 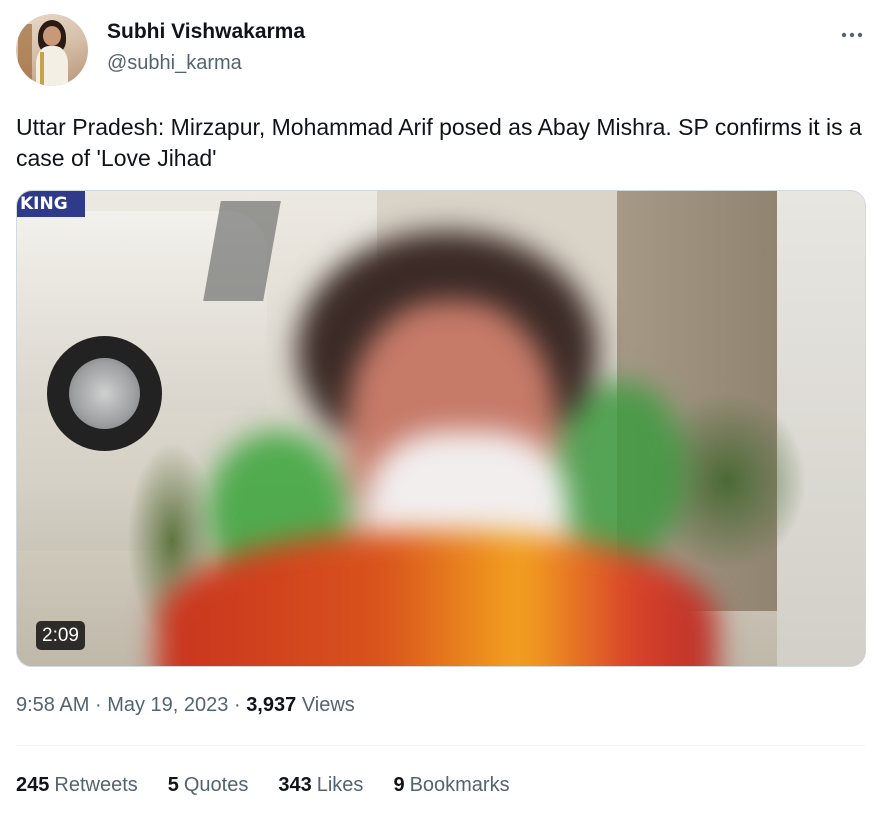 What do you see at coordinates (340, 785) in the screenshot?
I see `likes-label: Likes` at bounding box center [340, 785].